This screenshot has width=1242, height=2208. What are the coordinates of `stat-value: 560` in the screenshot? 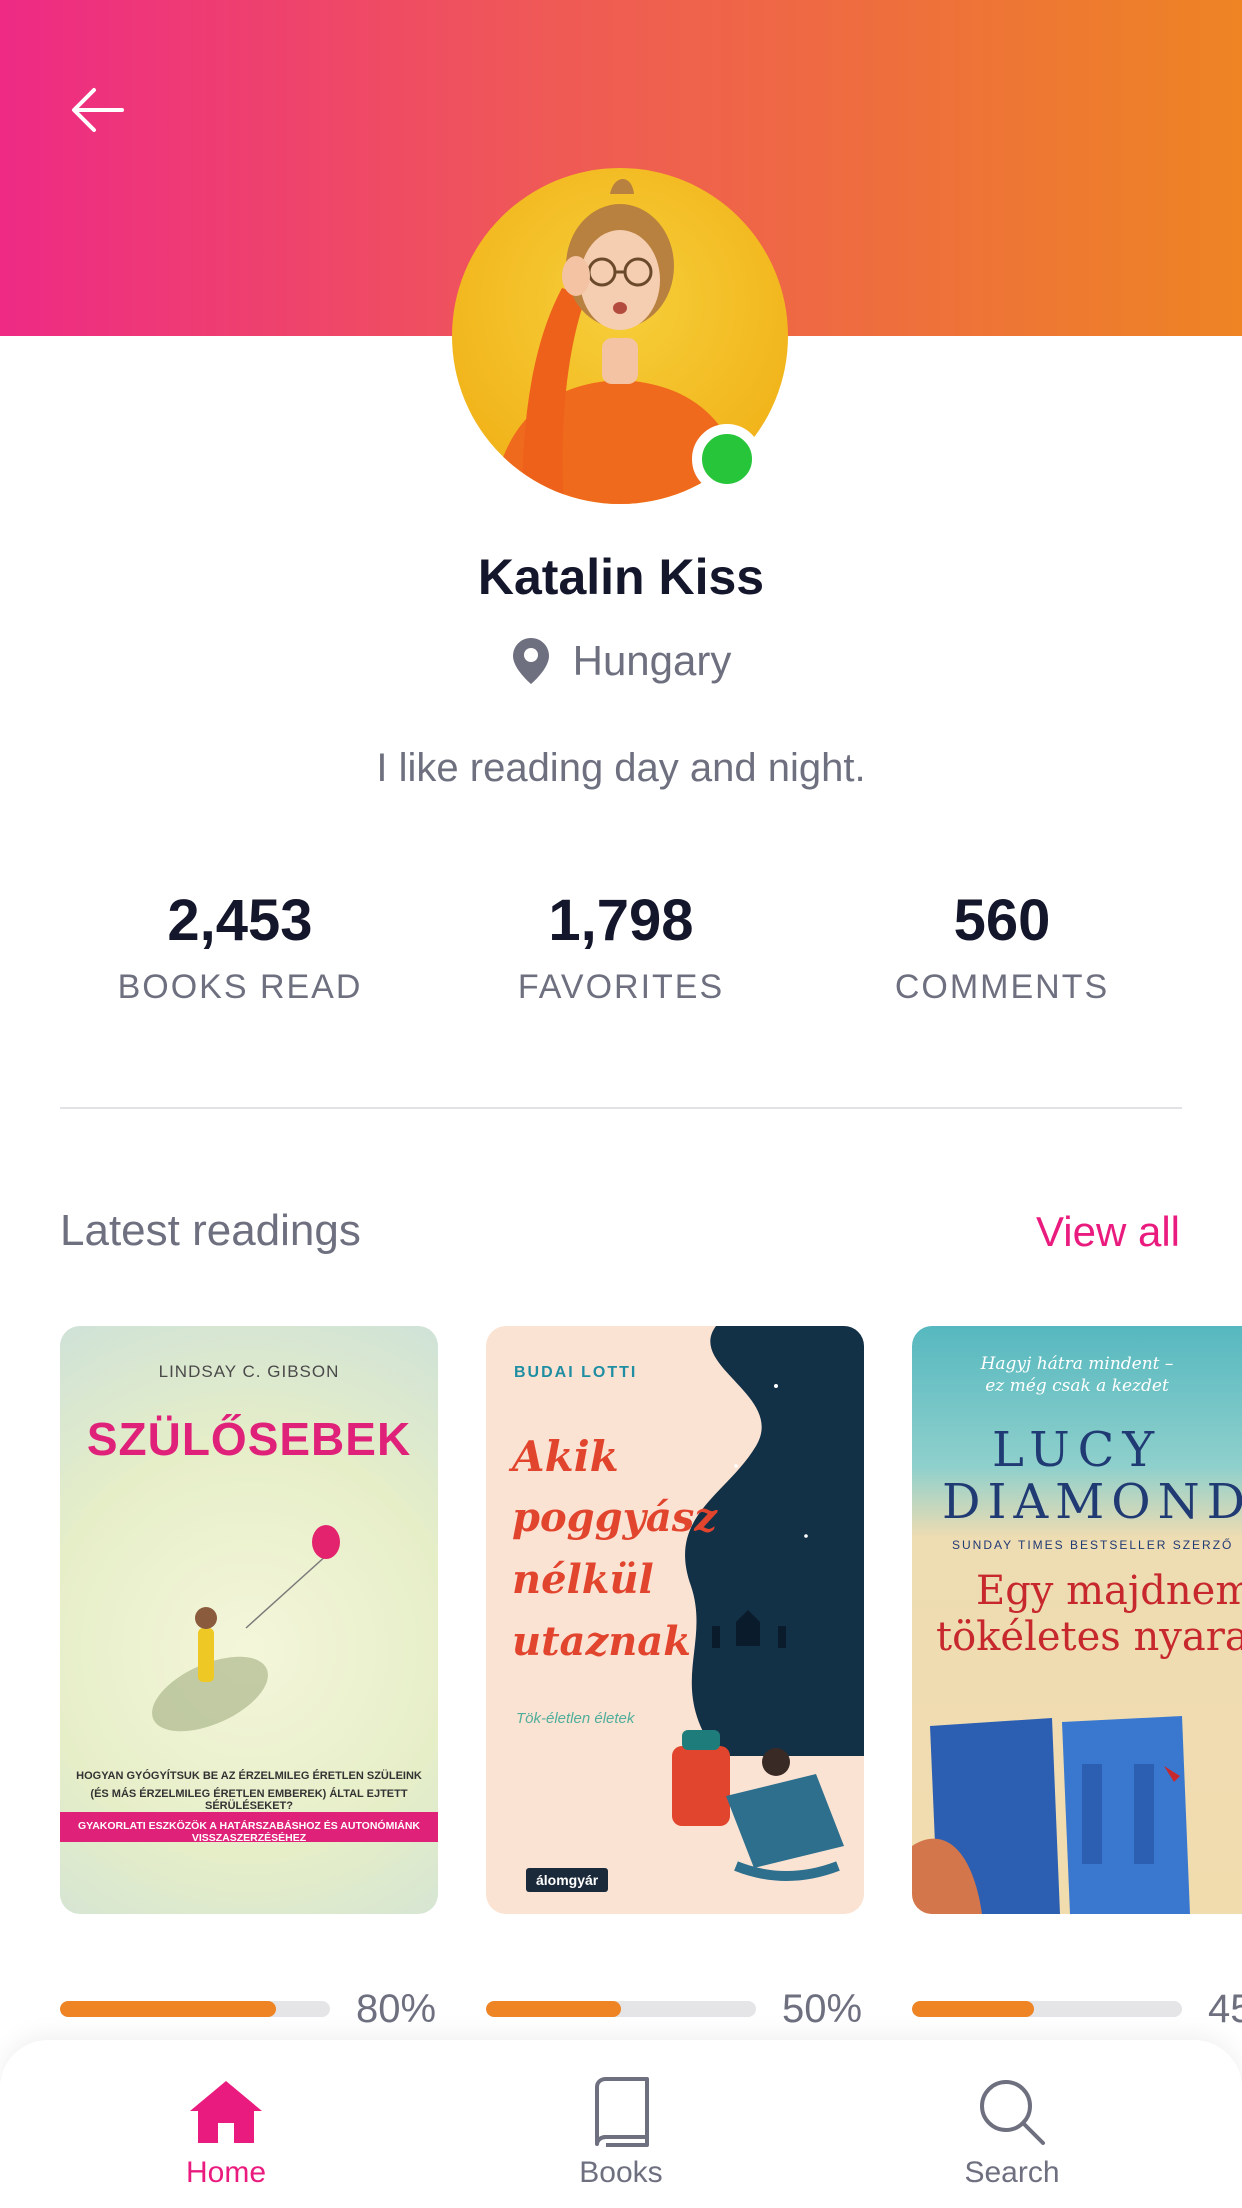 It's located at (1002, 920).